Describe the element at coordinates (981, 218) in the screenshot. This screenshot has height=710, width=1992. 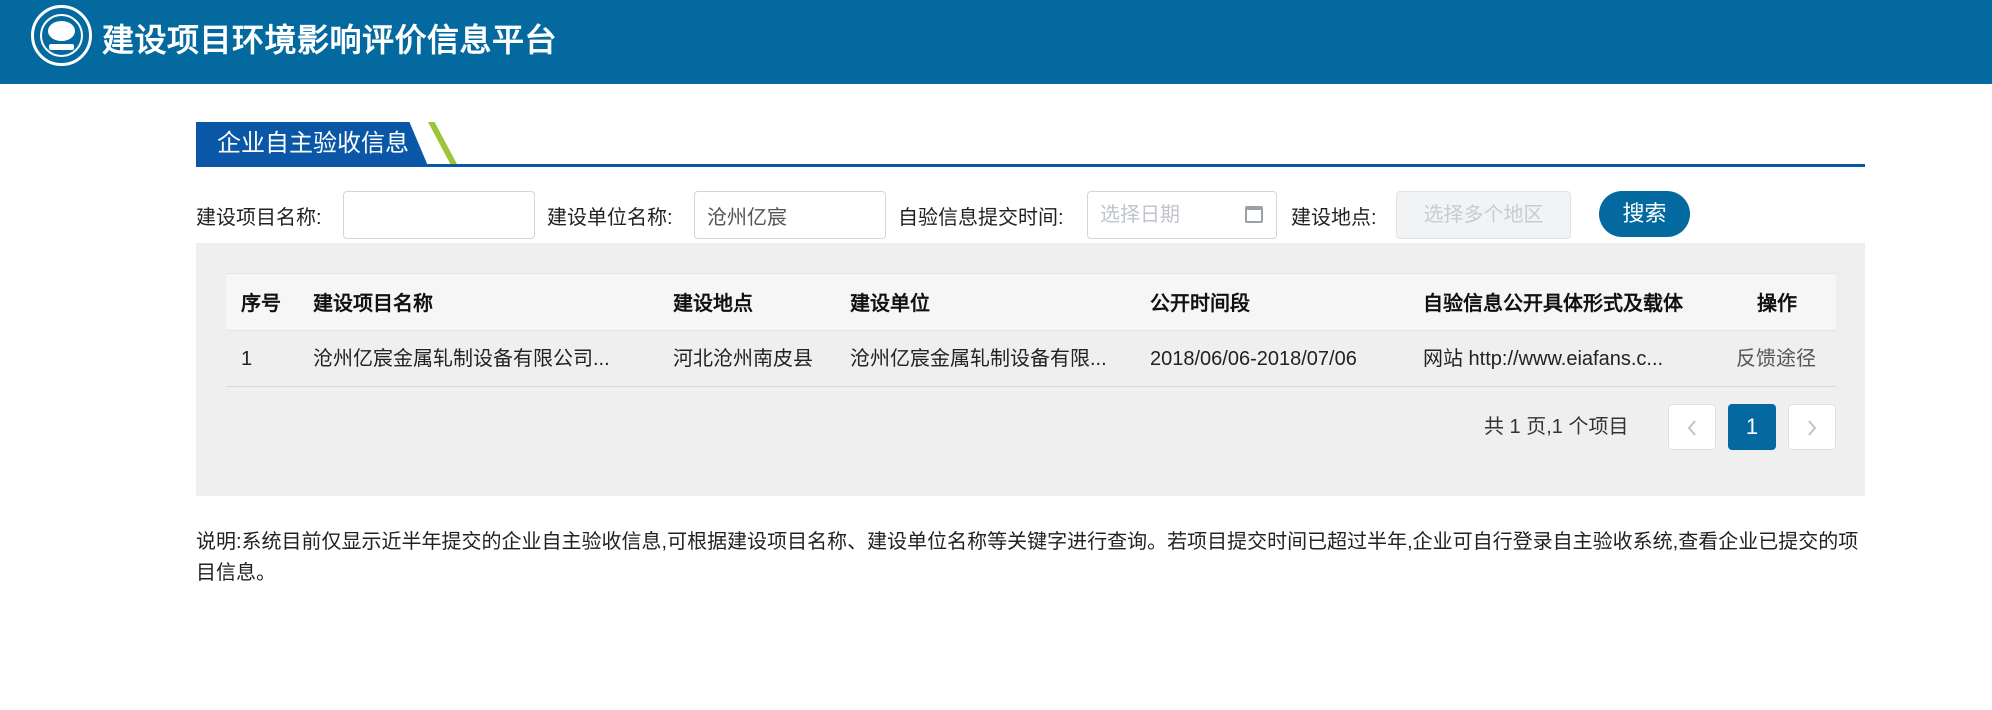
I see `submit-time-label: 自验信息提交时间:` at that location.